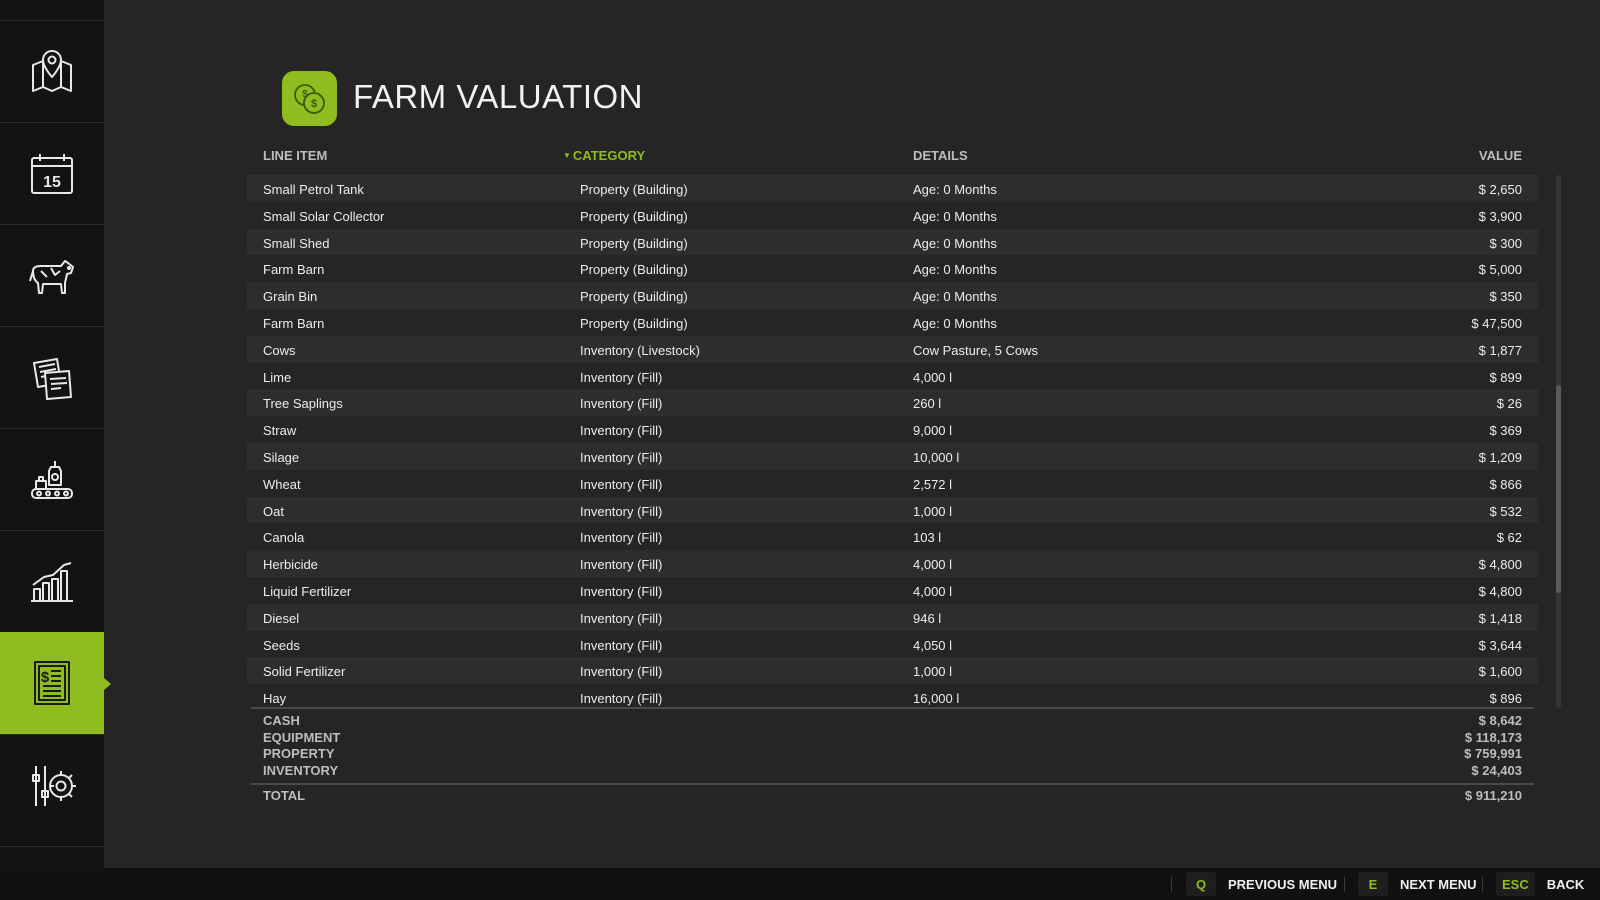 The image size is (1600, 900). I want to click on statistics-icon, so click(52, 581).